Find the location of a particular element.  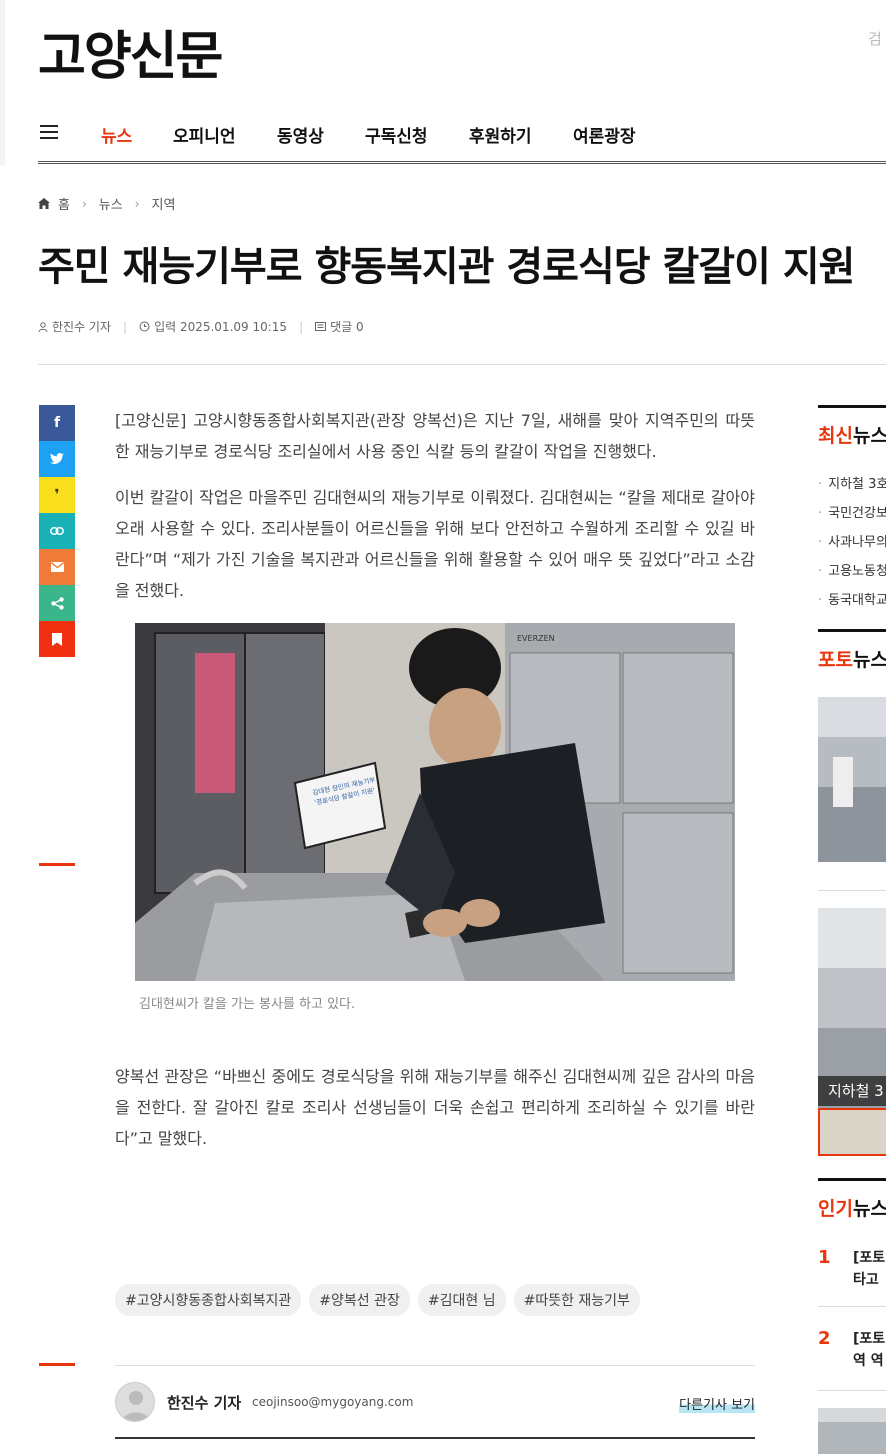

person-icon is located at coordinates (43, 326).